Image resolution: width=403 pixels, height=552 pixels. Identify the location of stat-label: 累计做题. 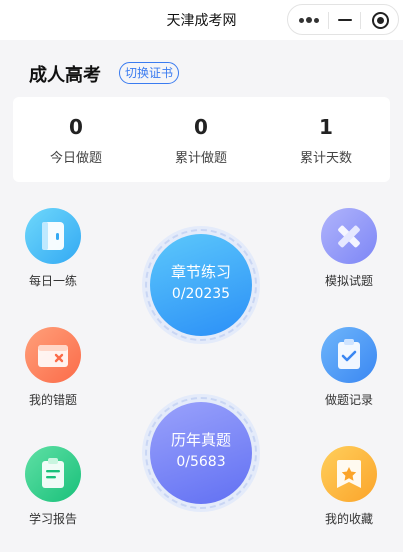
(200, 158).